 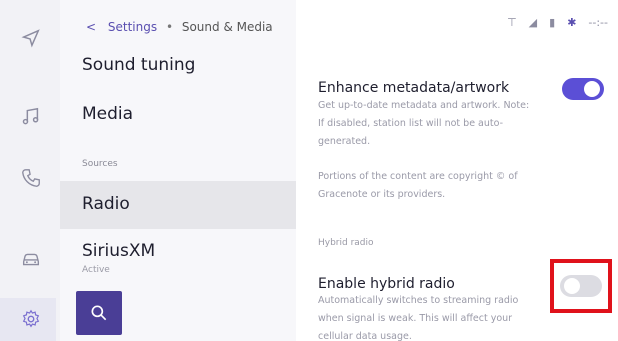 What do you see at coordinates (132, 27) in the screenshot?
I see `breadcrumb-settings: Settings` at bounding box center [132, 27].